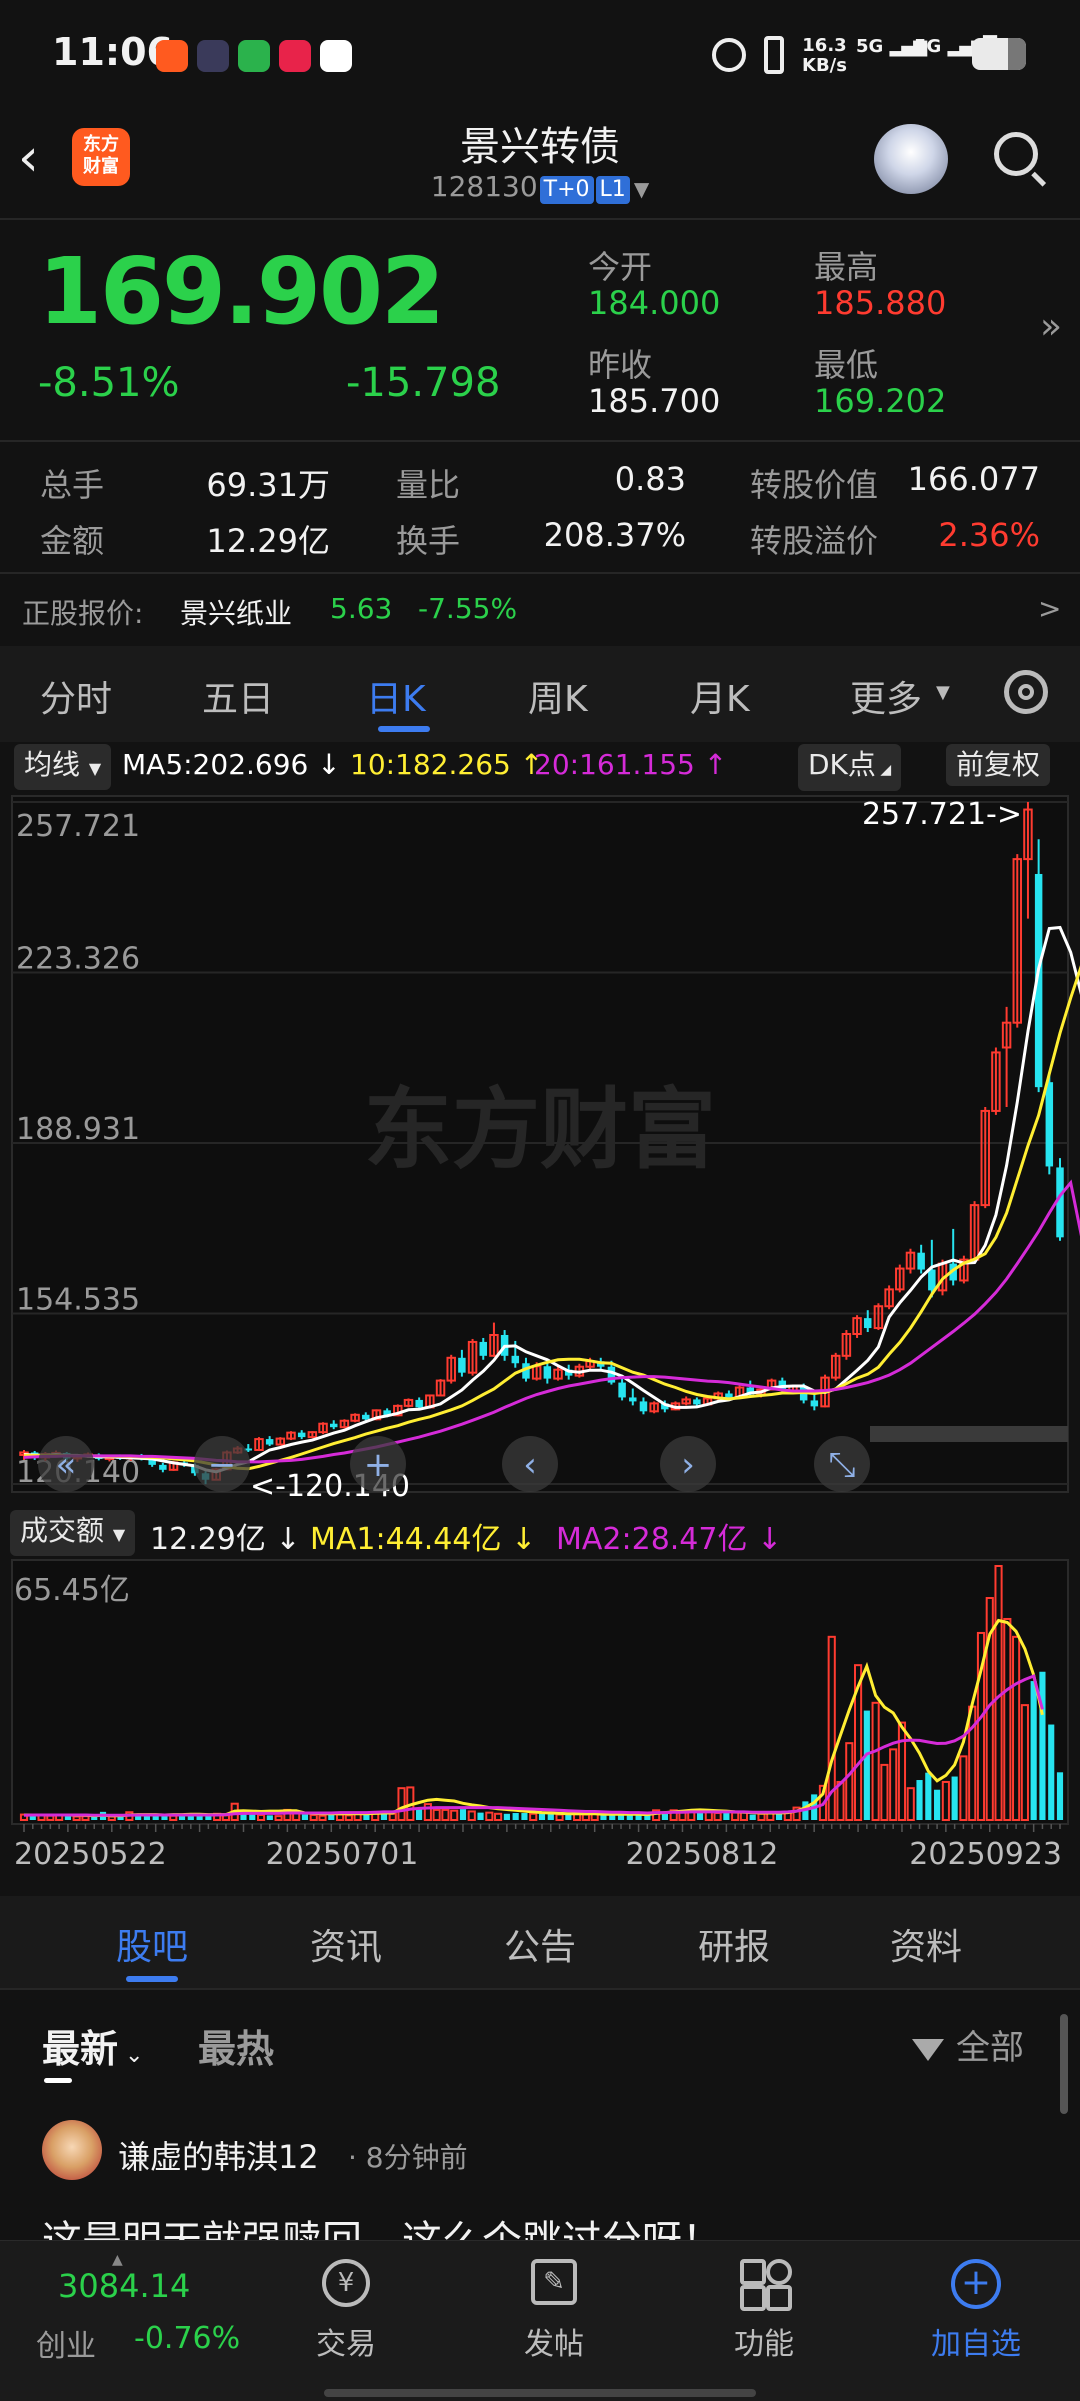 The height and width of the screenshot is (2401, 1080). What do you see at coordinates (117, 2260) in the screenshot?
I see `collapse-indicator: ▲` at bounding box center [117, 2260].